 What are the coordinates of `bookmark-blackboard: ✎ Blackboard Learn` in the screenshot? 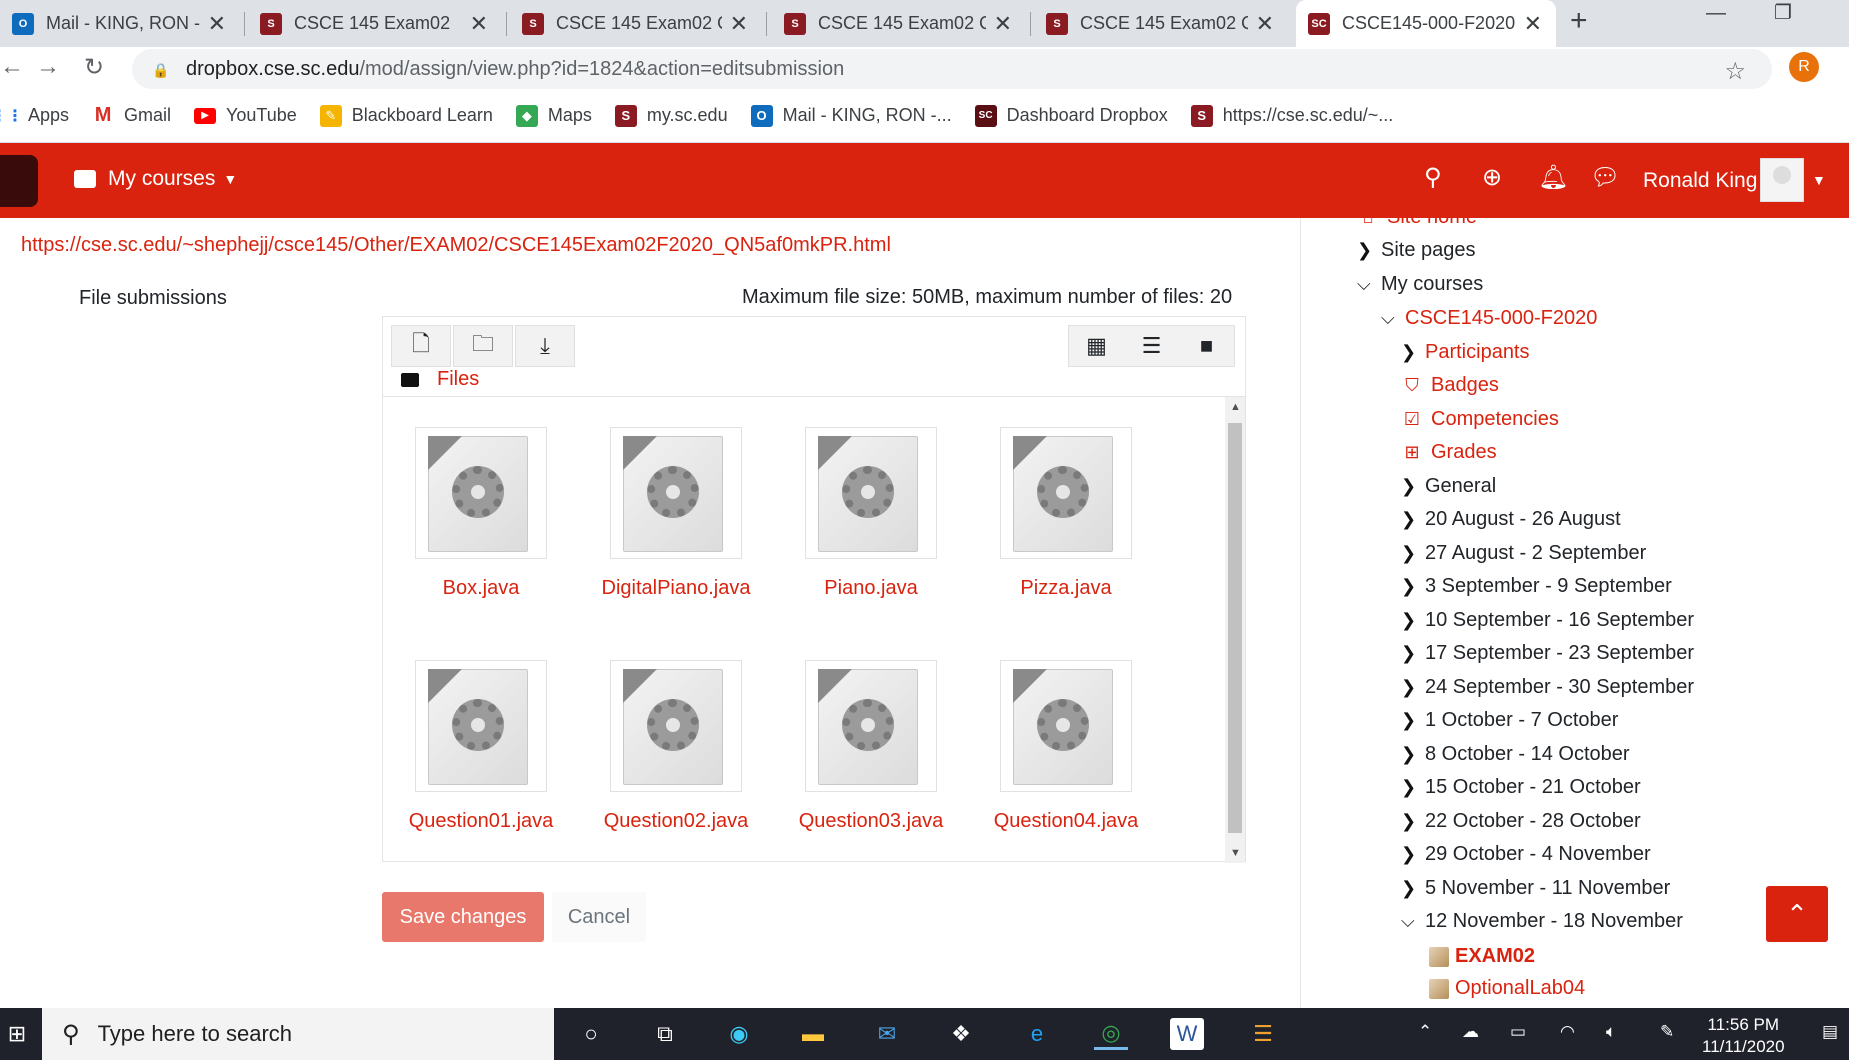 It's located at (406, 115).